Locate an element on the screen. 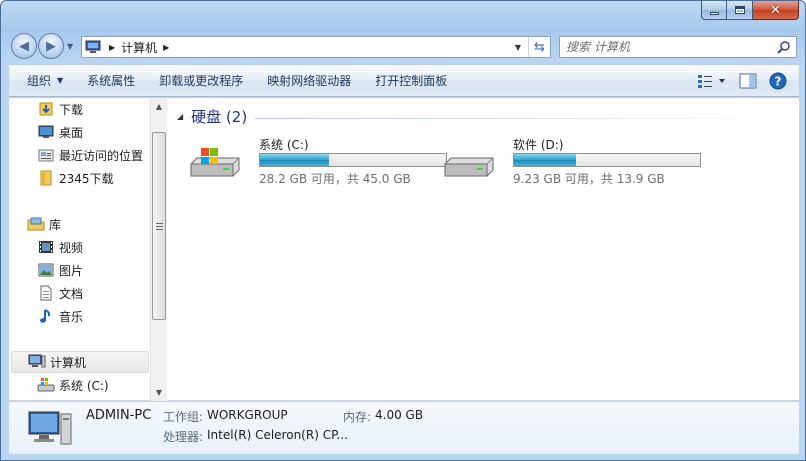  nav-item-label: 桌面 is located at coordinates (71, 132).